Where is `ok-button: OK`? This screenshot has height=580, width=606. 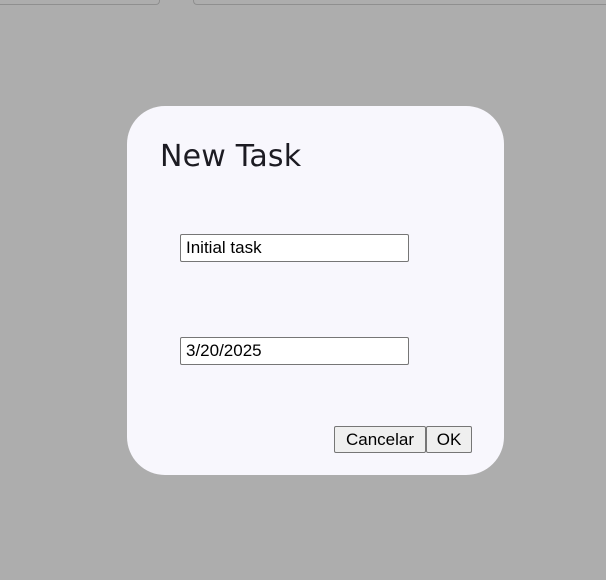 ok-button: OK is located at coordinates (449, 439).